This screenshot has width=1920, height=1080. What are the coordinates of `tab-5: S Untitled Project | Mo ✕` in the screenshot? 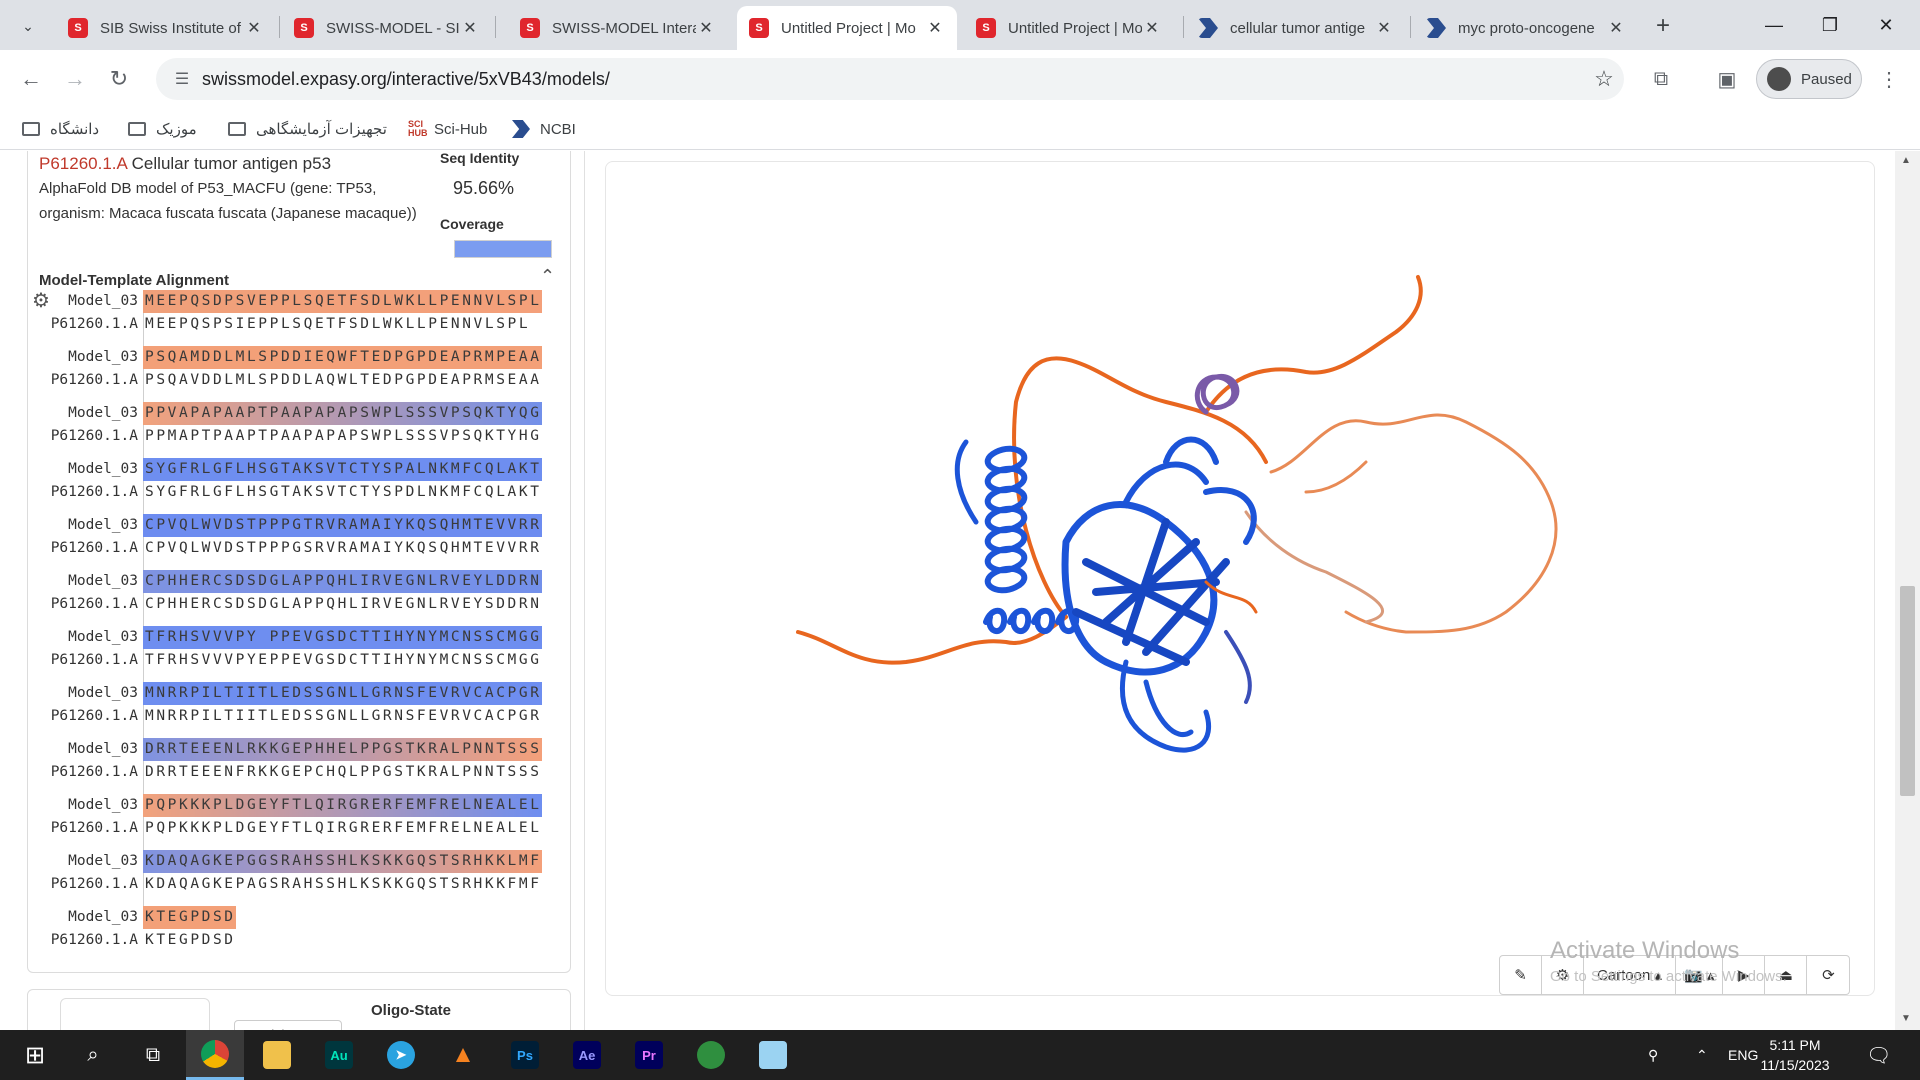 It's located at (1069, 28).